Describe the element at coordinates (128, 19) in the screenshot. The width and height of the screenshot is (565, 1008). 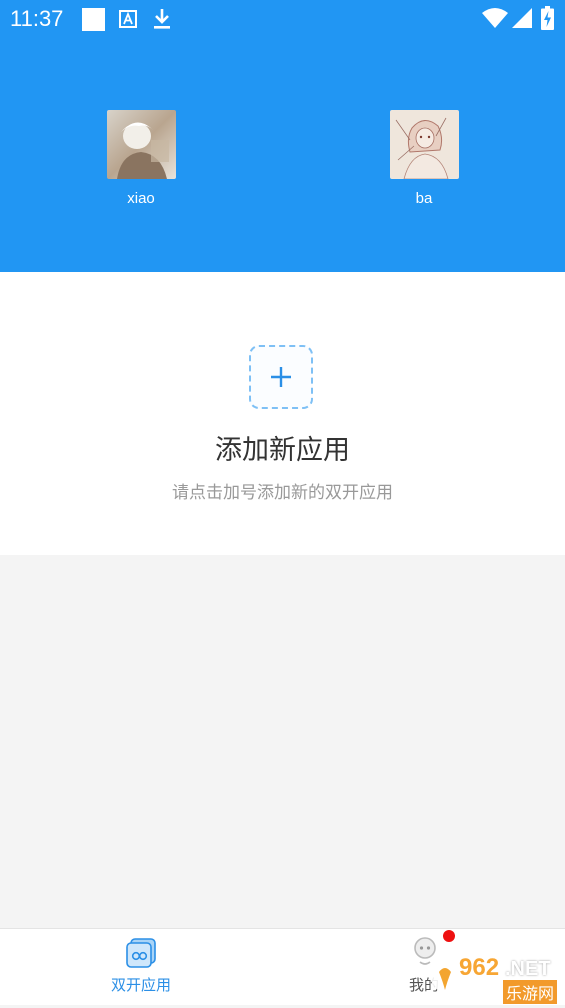
I see `translate-notification-icon` at that location.